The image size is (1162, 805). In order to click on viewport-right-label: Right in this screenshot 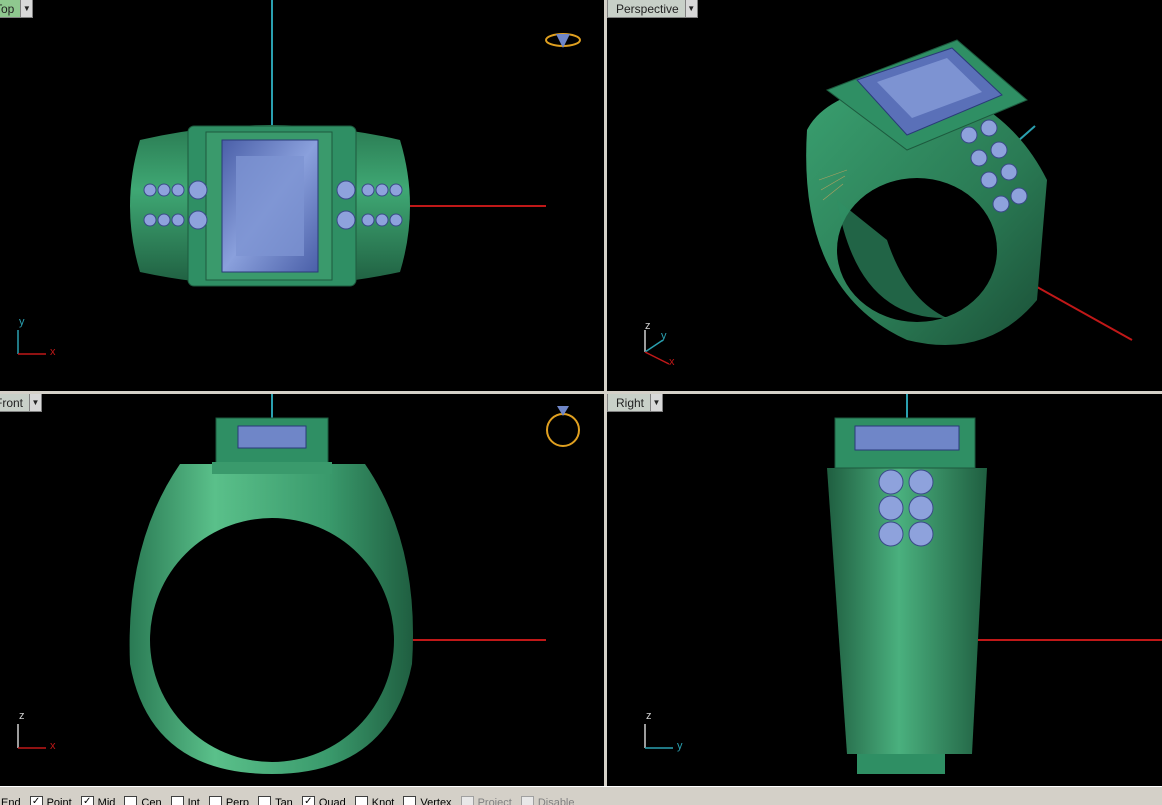, I will do `click(633, 403)`.